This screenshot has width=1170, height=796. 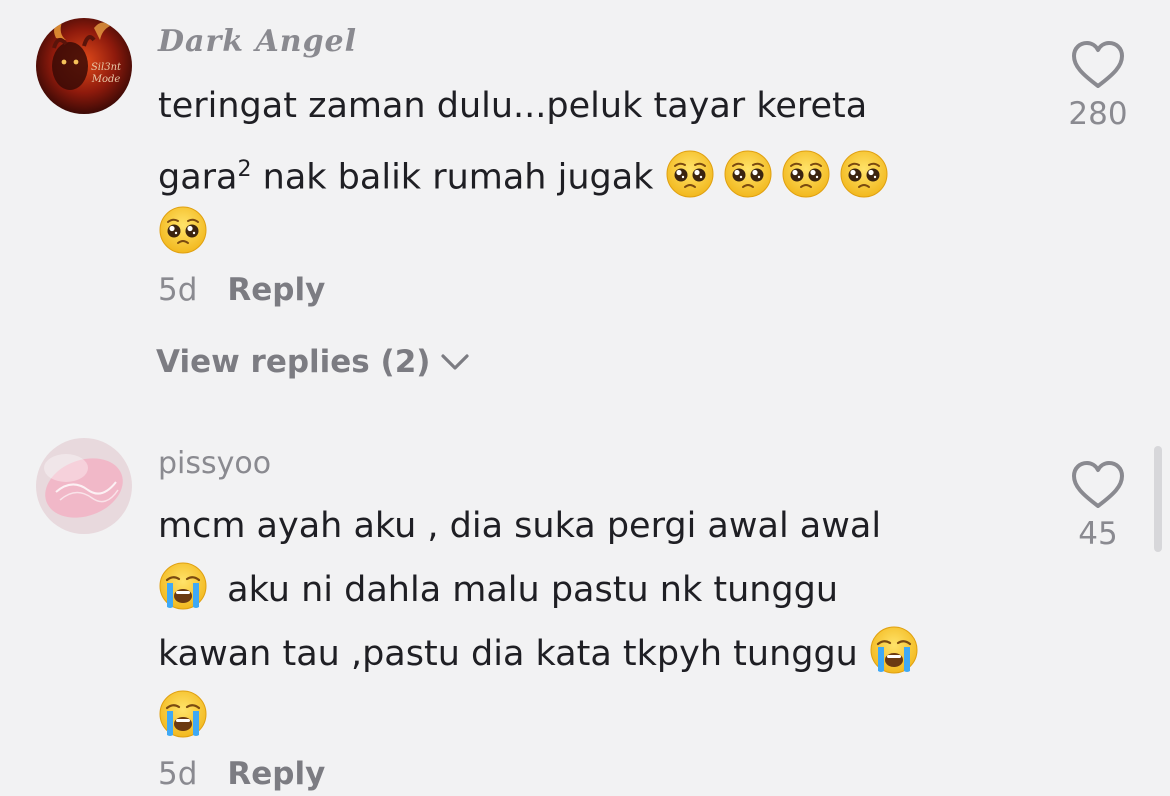 What do you see at coordinates (244, 169) in the screenshot?
I see `superscript: 2` at bounding box center [244, 169].